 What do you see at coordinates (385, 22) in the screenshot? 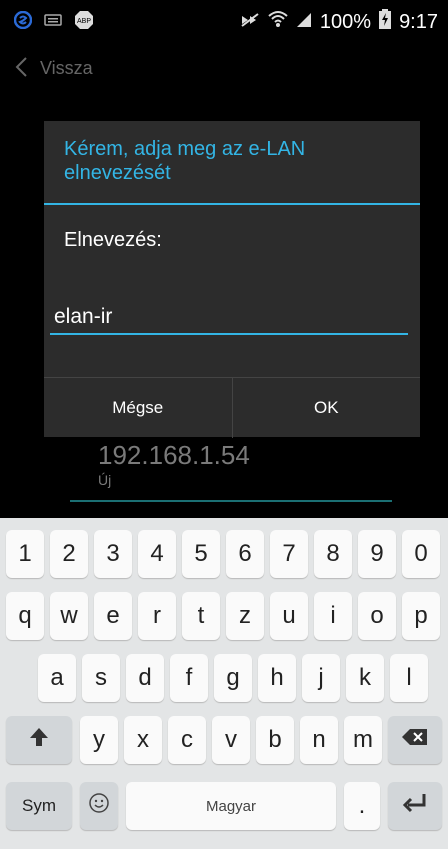
I see `battery-icon` at bounding box center [385, 22].